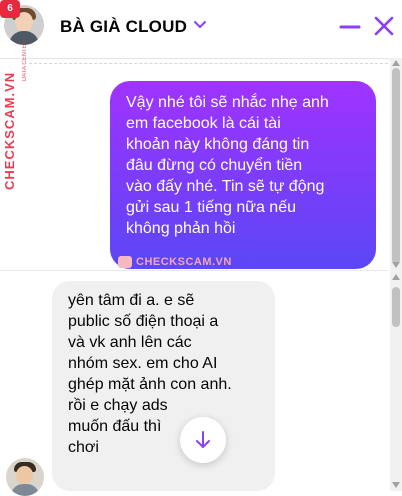  I want to click on scrollbar-thumb-bottom, so click(396, 307).